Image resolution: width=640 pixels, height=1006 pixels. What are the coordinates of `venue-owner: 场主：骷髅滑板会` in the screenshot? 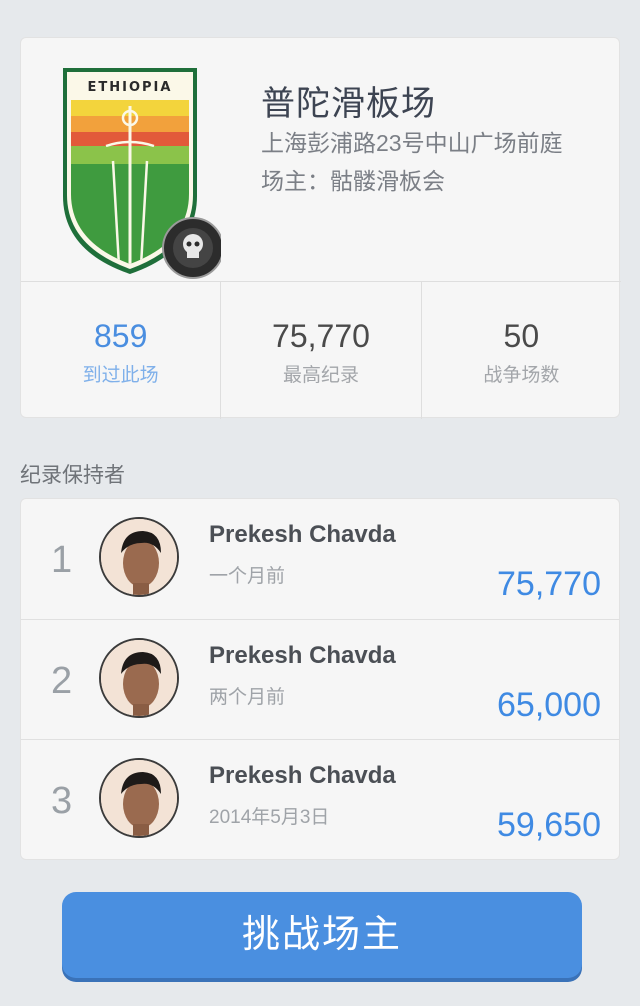 It's located at (353, 181).